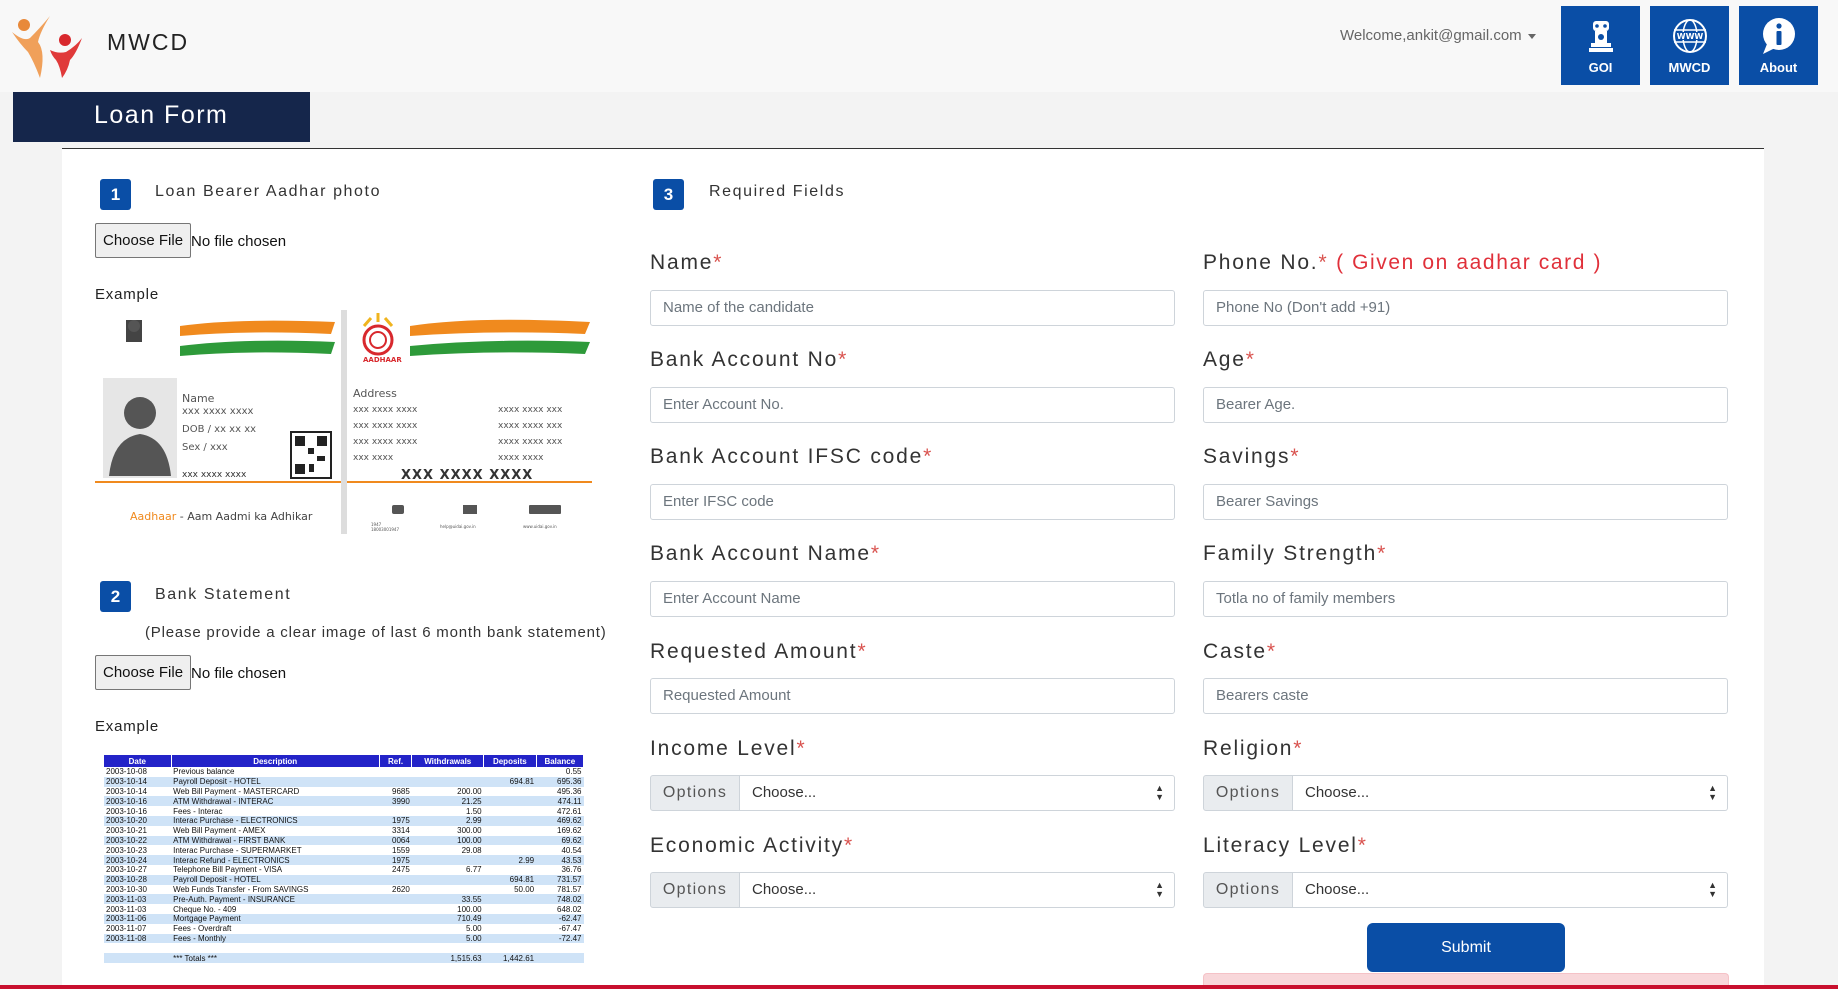  Describe the element at coordinates (275, 840) in the screenshot. I see `statement-cell: ATM Withdrawal - FIRST BANK` at that location.